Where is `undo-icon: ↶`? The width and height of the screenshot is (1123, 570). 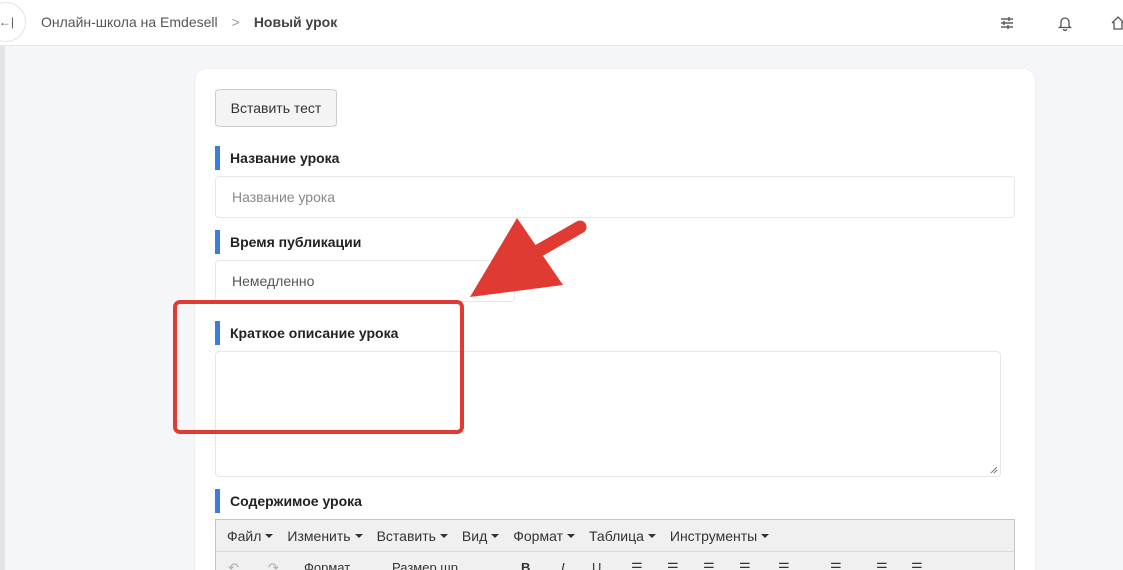 undo-icon: ↶ is located at coordinates (233, 565).